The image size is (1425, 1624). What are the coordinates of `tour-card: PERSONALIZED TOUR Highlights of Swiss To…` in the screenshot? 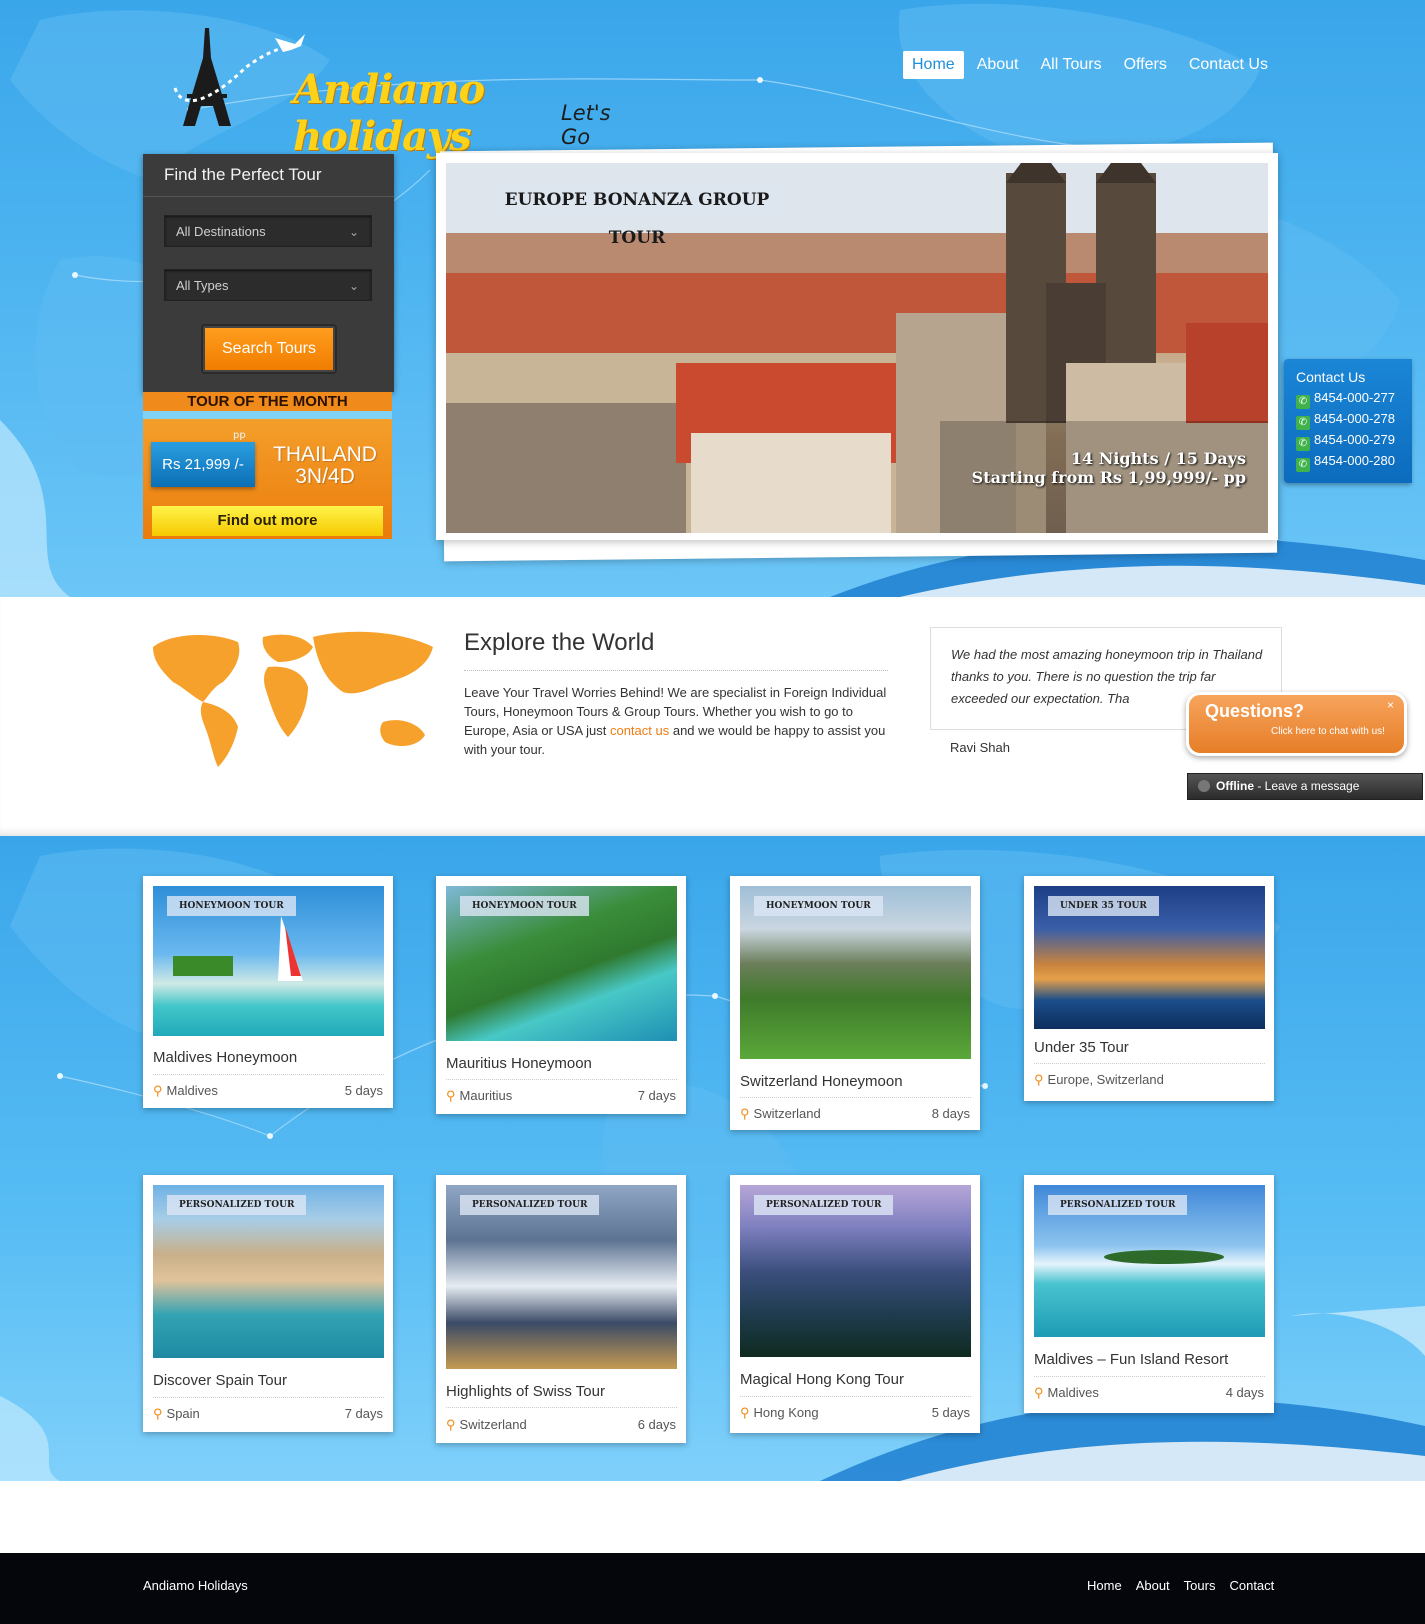 It's located at (561, 1309).